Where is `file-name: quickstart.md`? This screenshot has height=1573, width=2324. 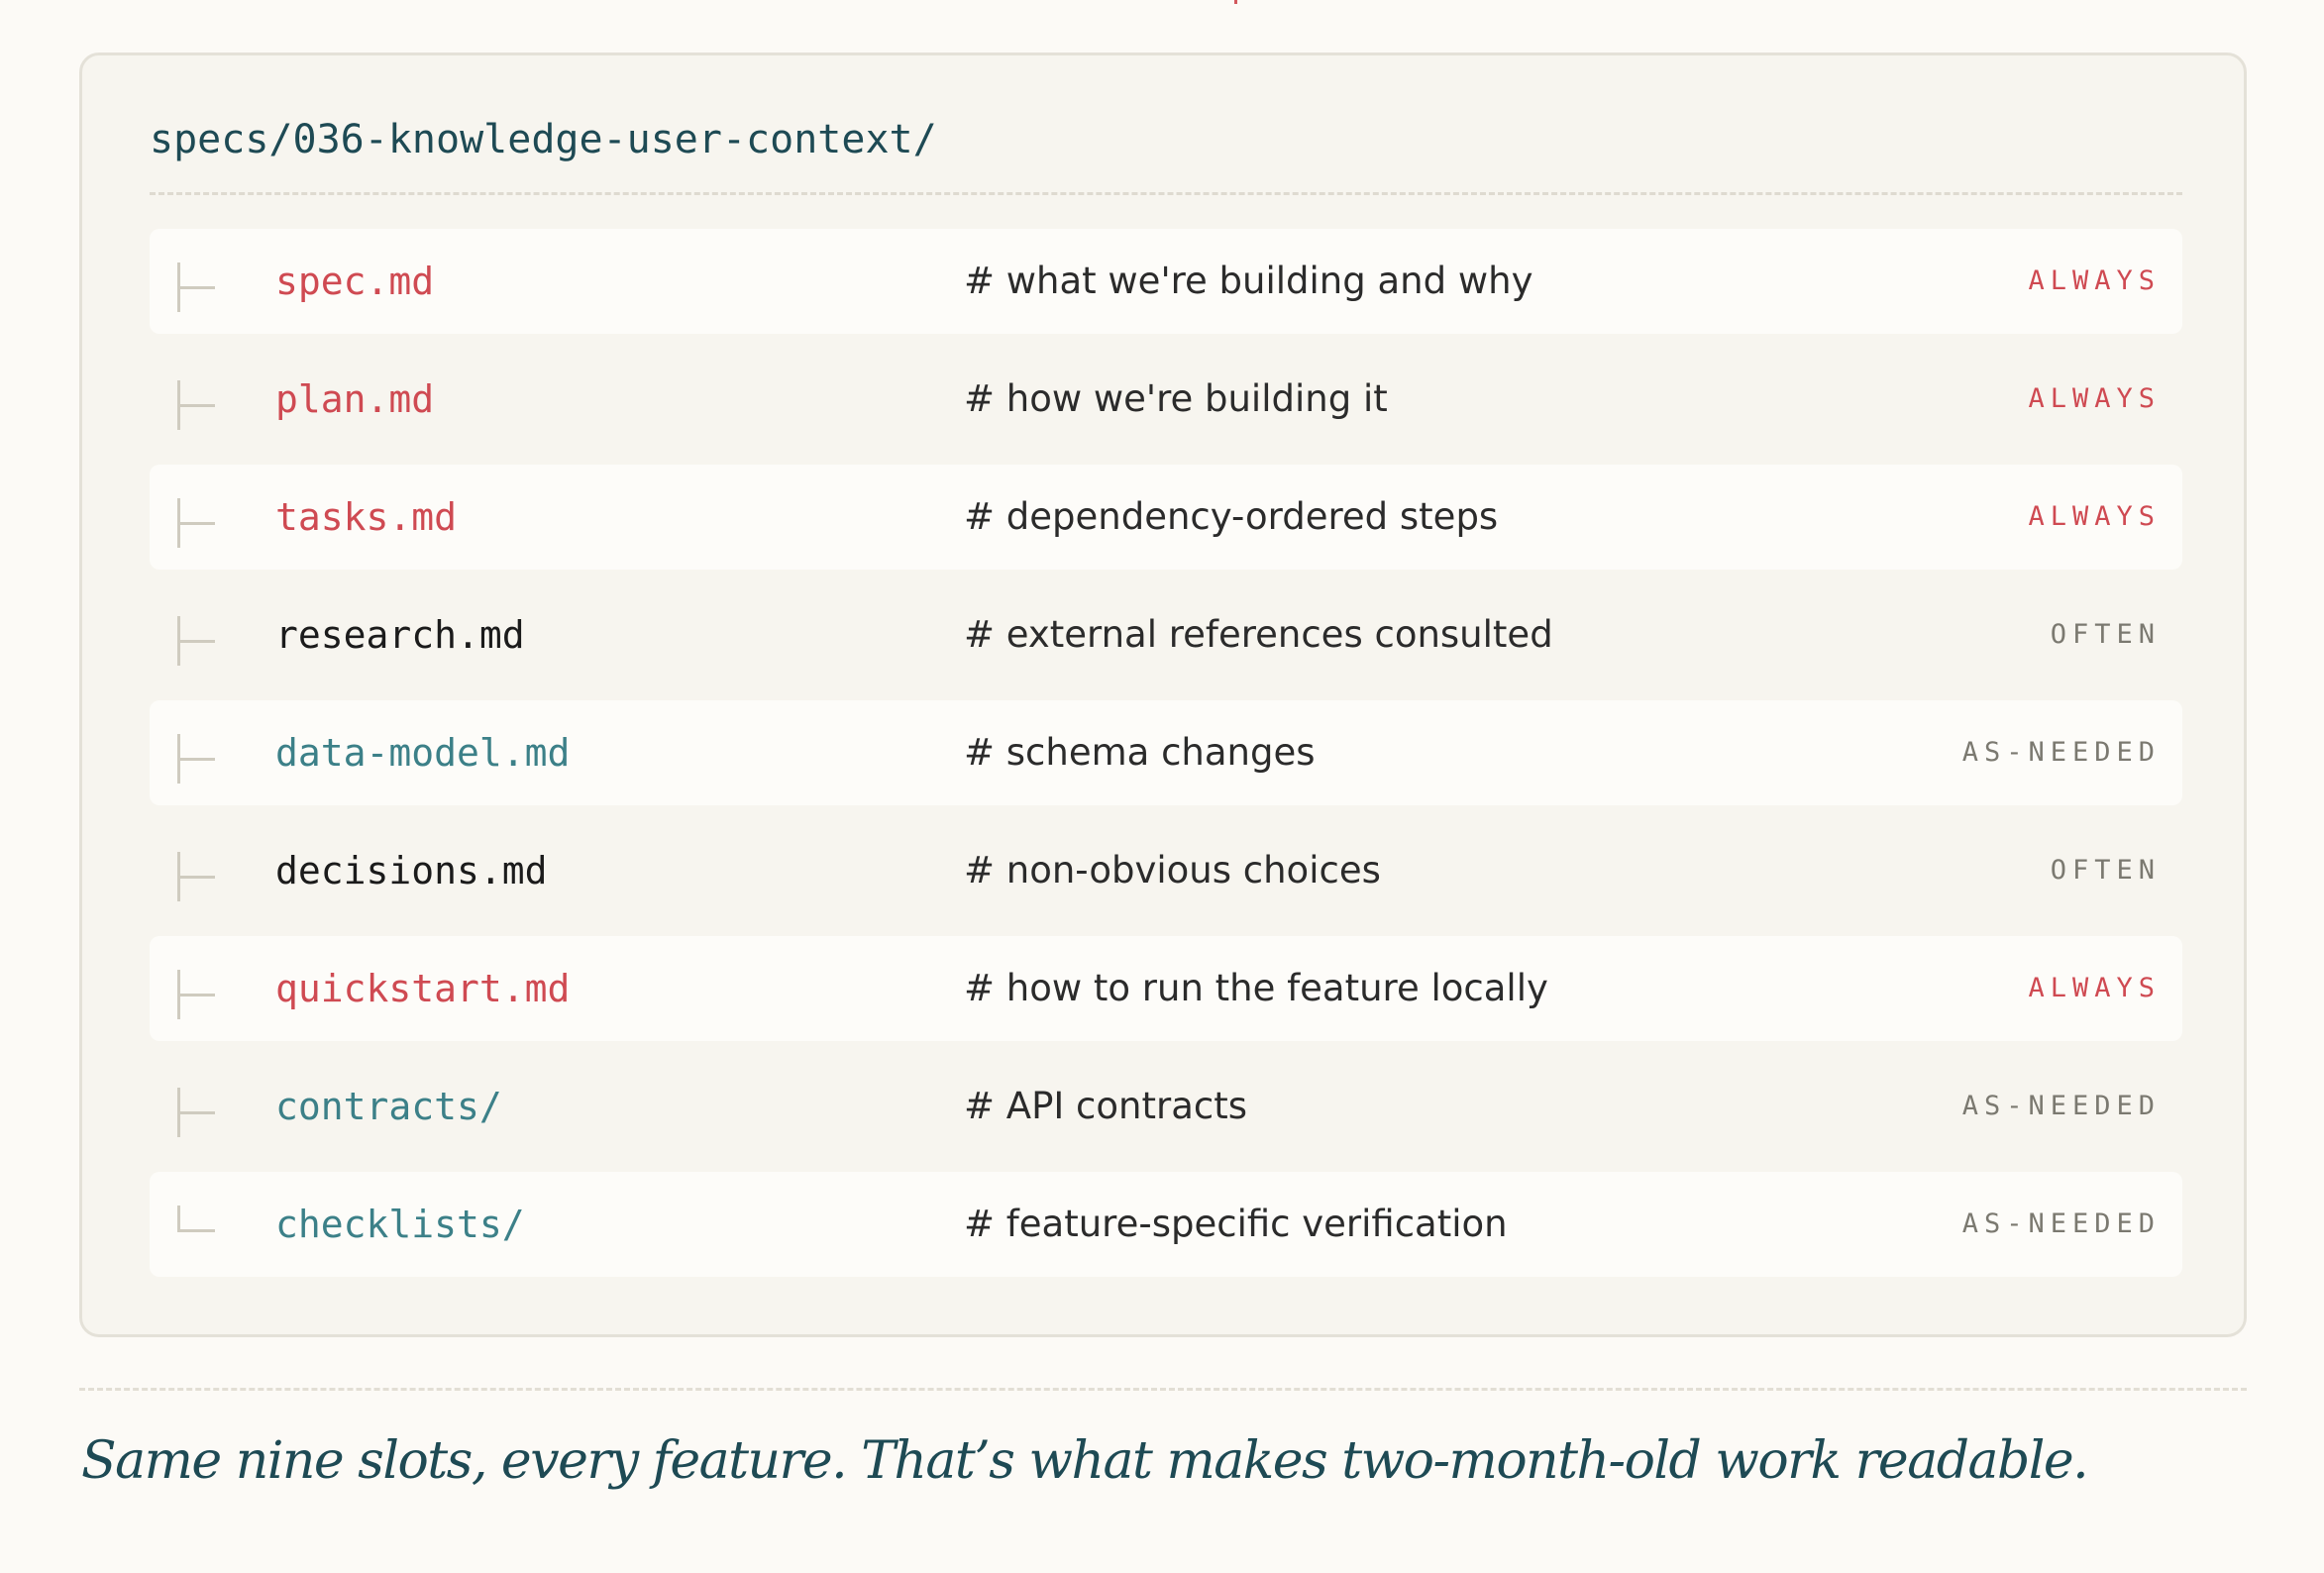 file-name: quickstart.md is located at coordinates (423, 989).